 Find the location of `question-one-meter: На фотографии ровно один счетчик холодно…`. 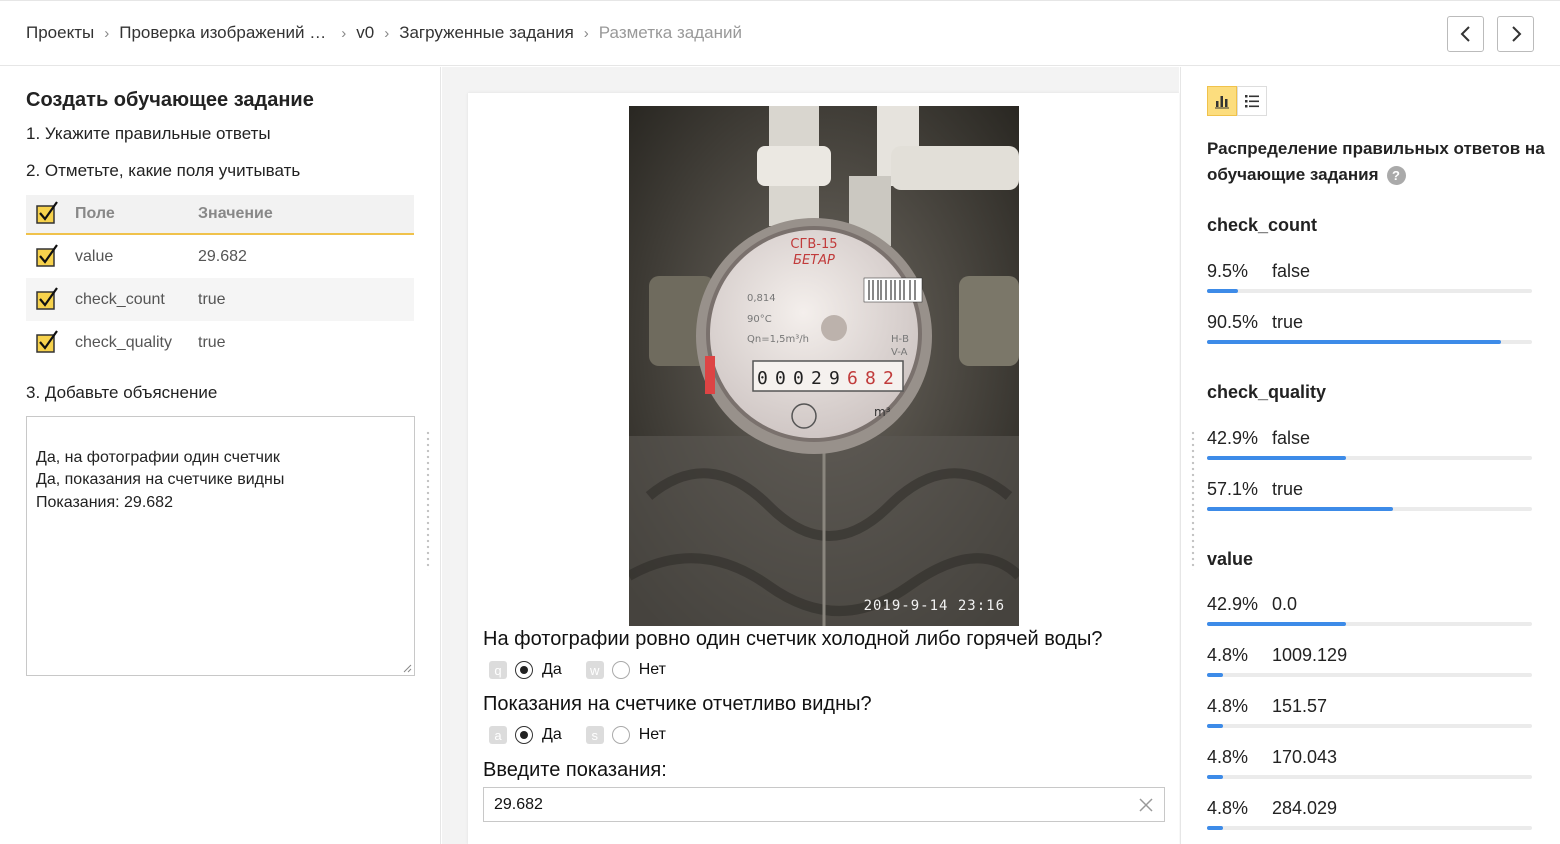

question-one-meter: На фотографии ровно один счетчик холодно… is located at coordinates (793, 639).